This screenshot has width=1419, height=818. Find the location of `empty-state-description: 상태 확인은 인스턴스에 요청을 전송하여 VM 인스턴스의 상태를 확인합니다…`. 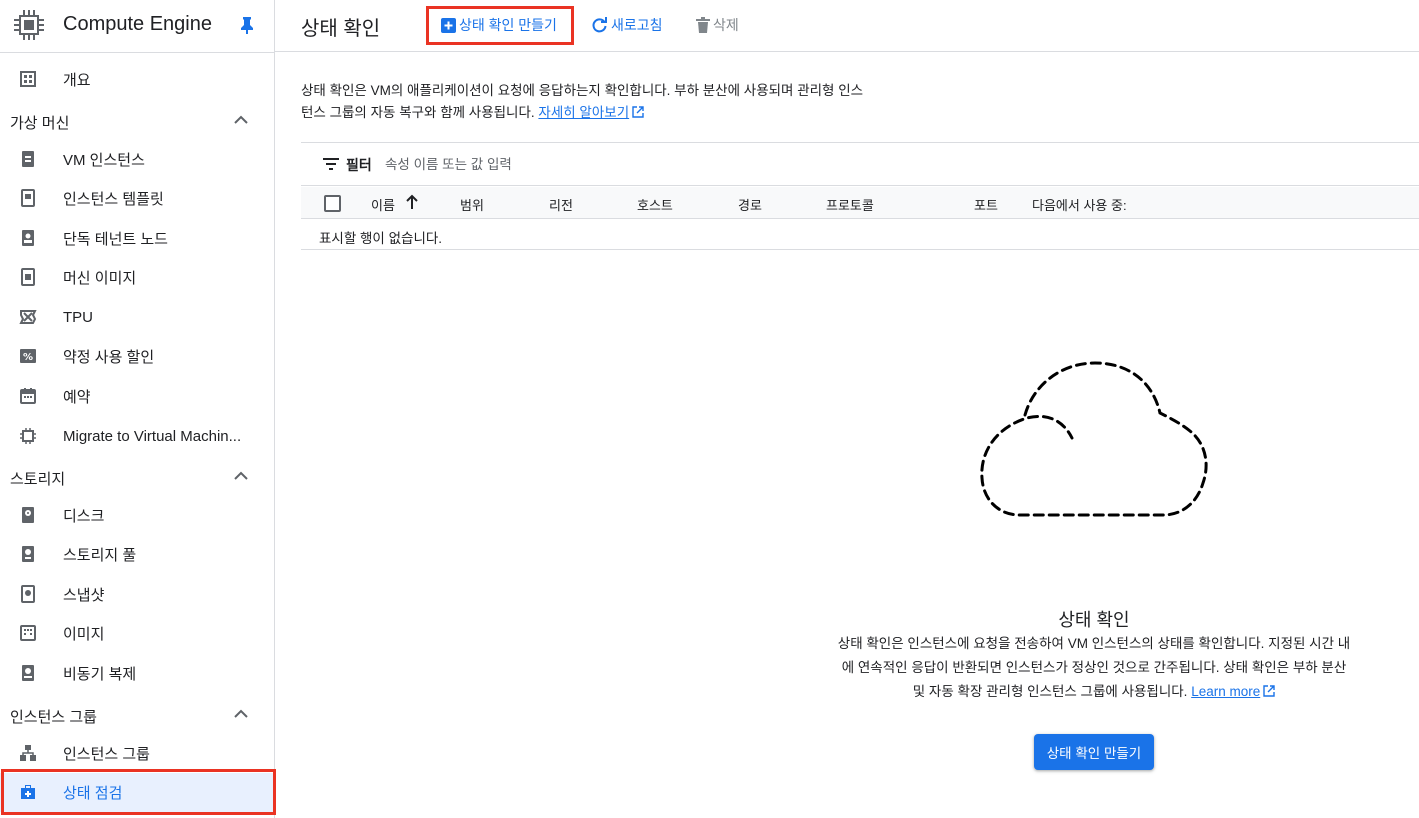

empty-state-description: 상태 확인은 인스턴스에 요청을 전송하여 VM 인스턴스의 상태를 확인합니다… is located at coordinates (1094, 668).